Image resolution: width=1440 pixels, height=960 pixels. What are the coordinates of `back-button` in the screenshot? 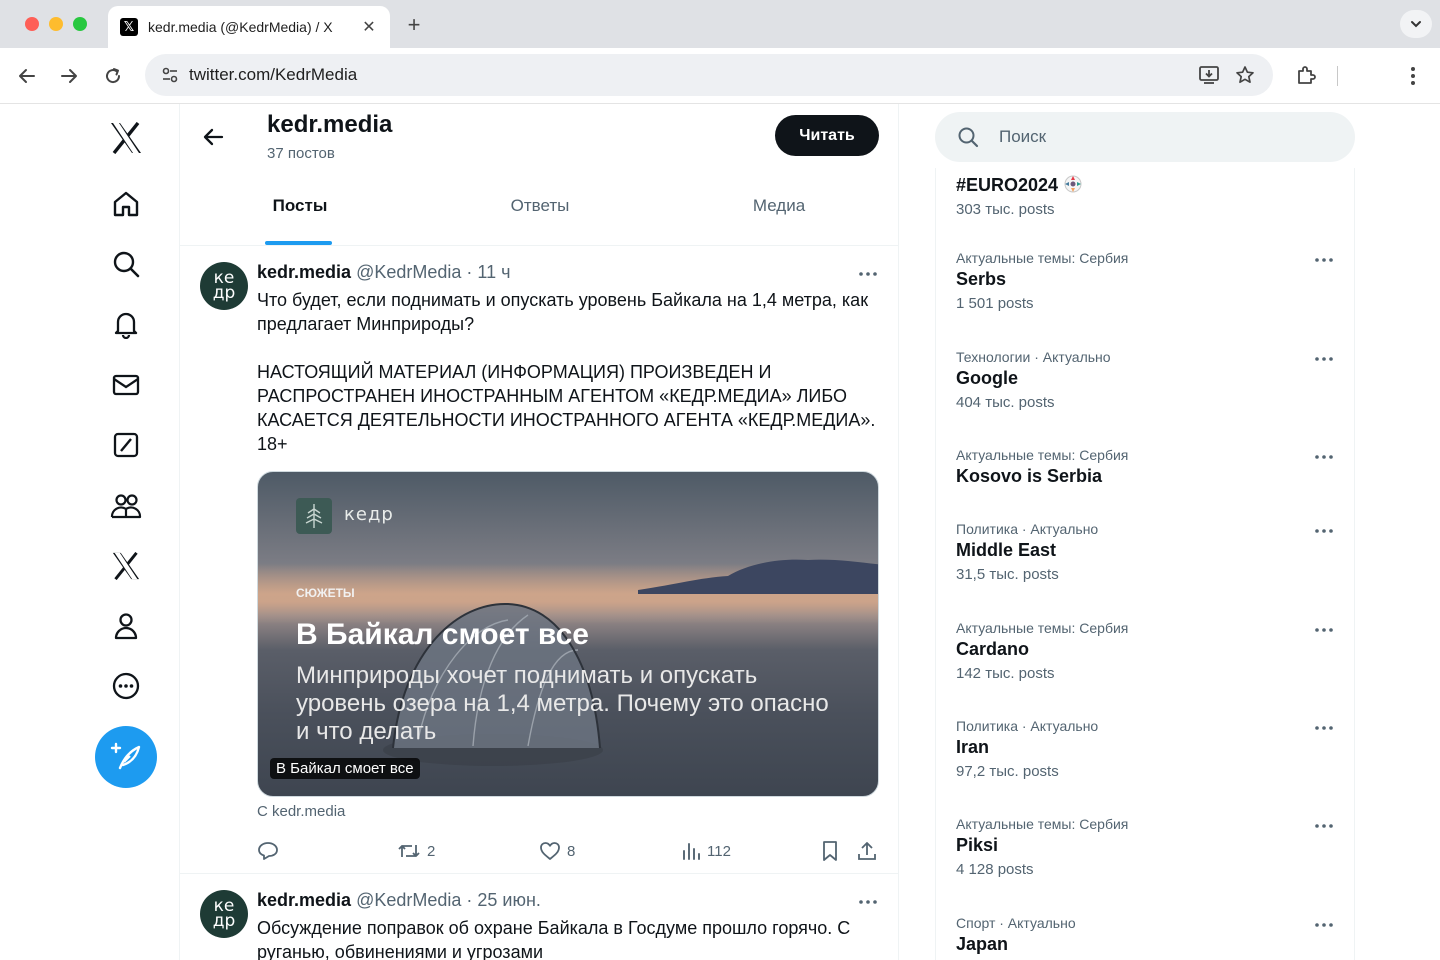 It's located at (27, 76).